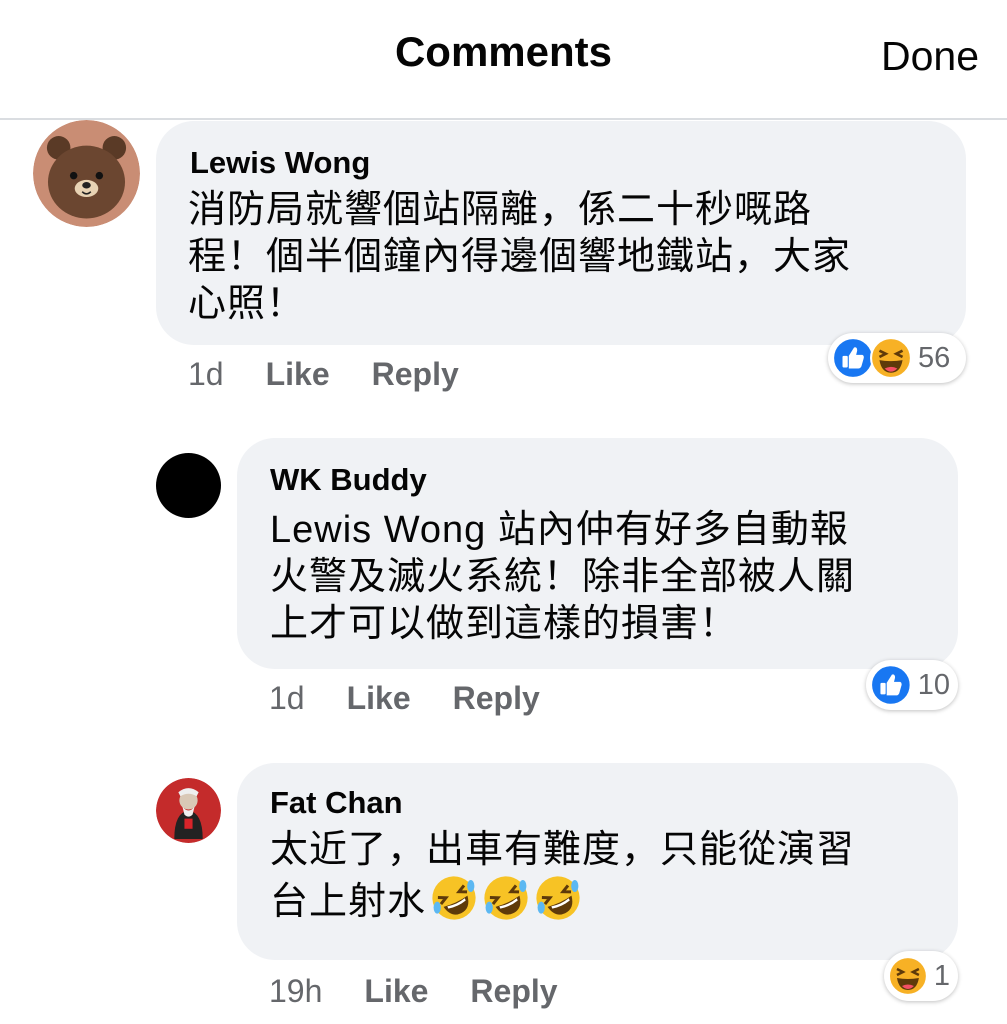 The height and width of the screenshot is (1024, 1007). What do you see at coordinates (348, 902) in the screenshot?
I see `comment-line: 台上射水` at bounding box center [348, 902].